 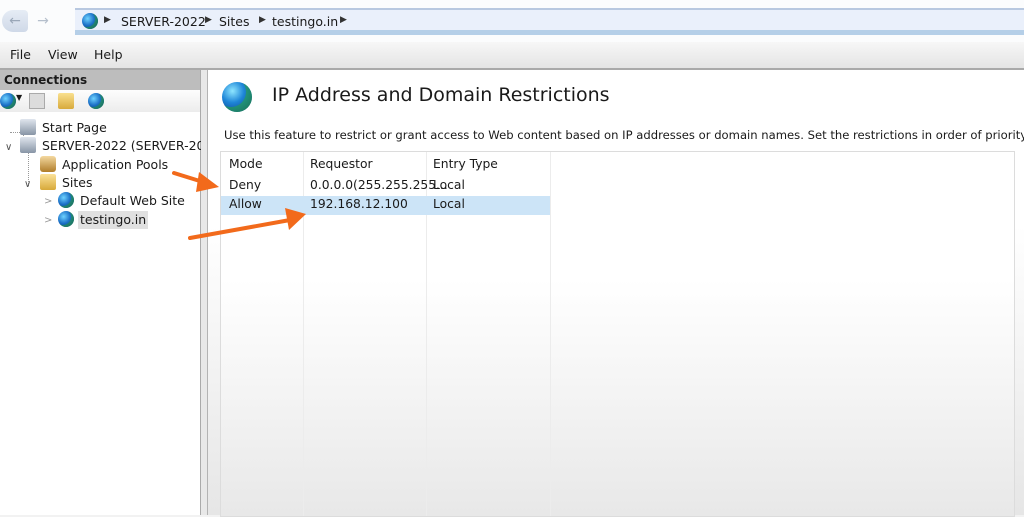 I want to click on page-title: IP Address and Domain Restrictions, so click(x=441, y=95).